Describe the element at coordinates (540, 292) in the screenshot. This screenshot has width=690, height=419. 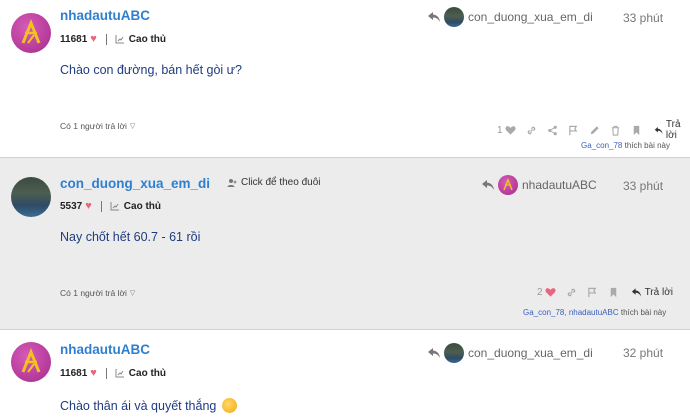
I see `like-count: 2` at that location.